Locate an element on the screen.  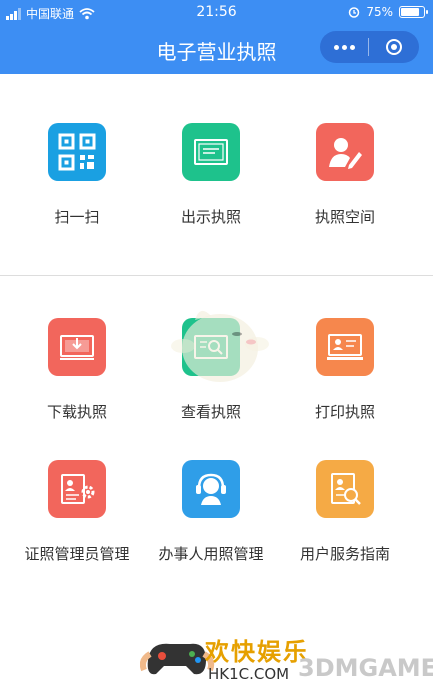
support-agent-icon is located at coordinates (211, 489).